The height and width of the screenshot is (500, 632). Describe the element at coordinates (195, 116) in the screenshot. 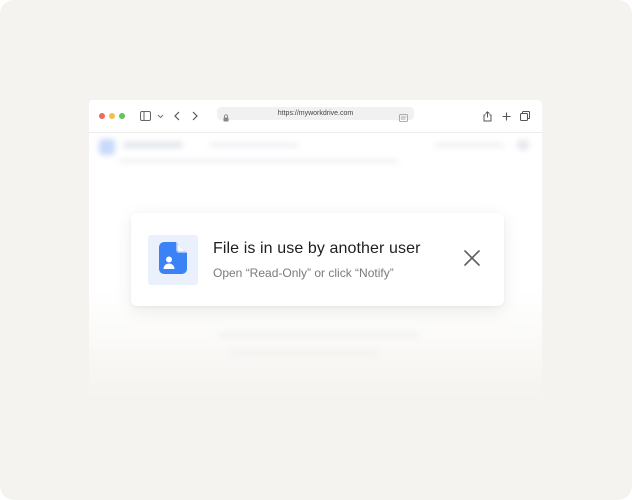

I see `forward-icon` at that location.